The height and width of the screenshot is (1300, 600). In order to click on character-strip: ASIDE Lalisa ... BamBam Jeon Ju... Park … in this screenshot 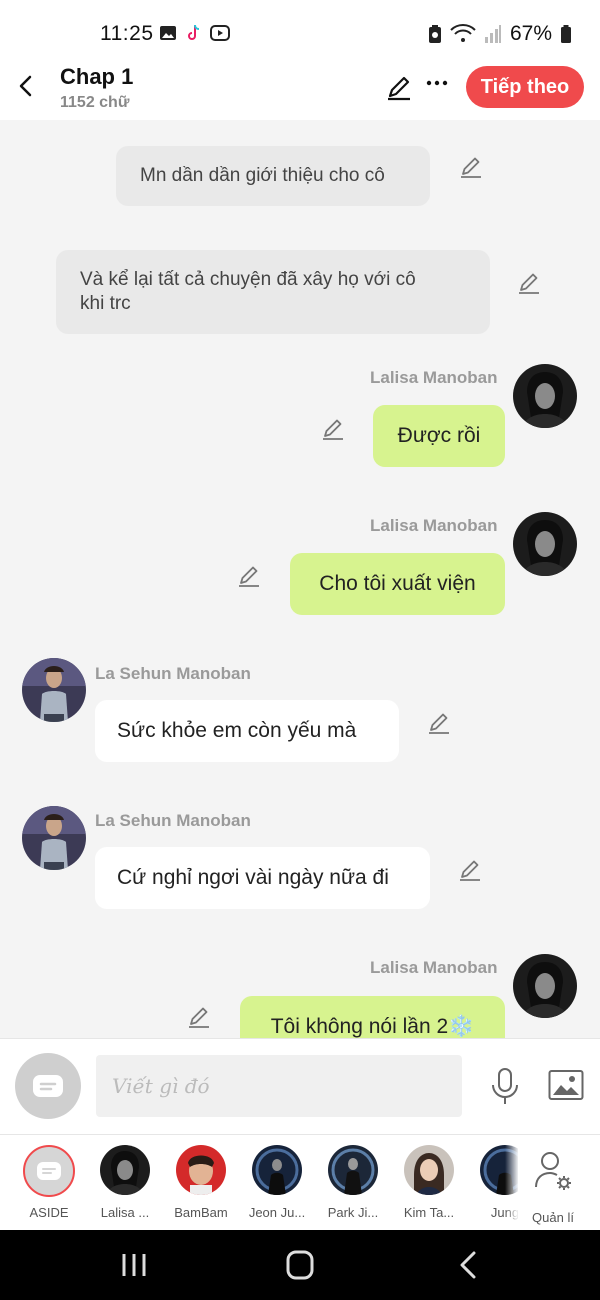, I will do `click(300, 1182)`.